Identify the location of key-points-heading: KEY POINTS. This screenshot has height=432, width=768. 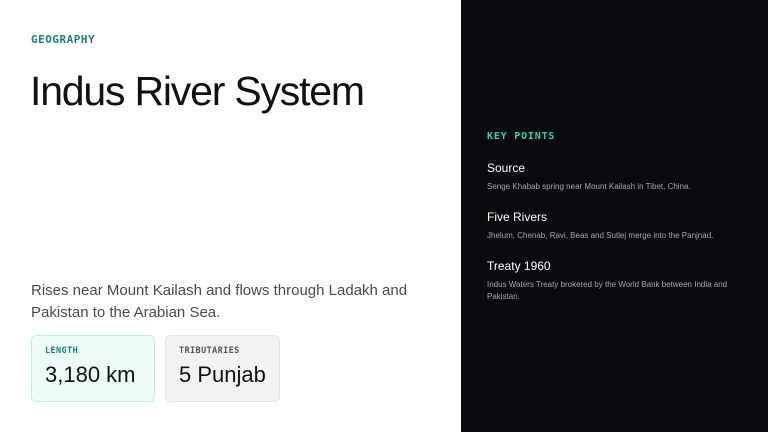
(521, 136).